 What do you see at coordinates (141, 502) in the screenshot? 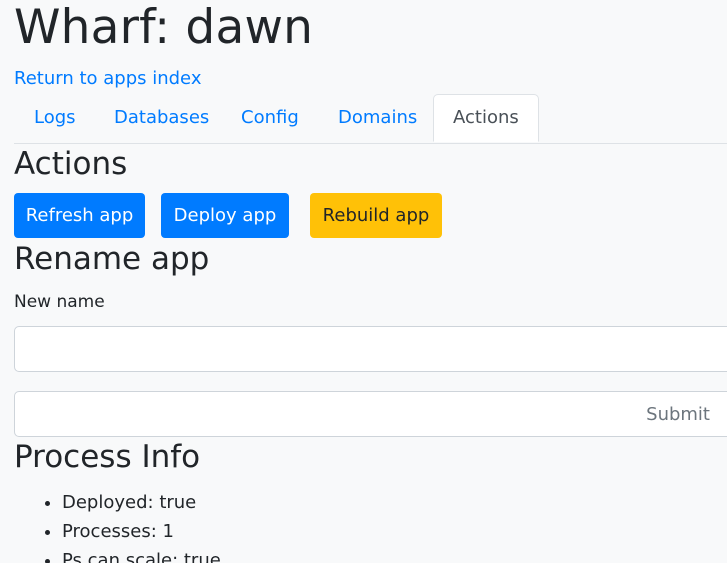
I see `list-item-deployed: Deployed: true` at bounding box center [141, 502].